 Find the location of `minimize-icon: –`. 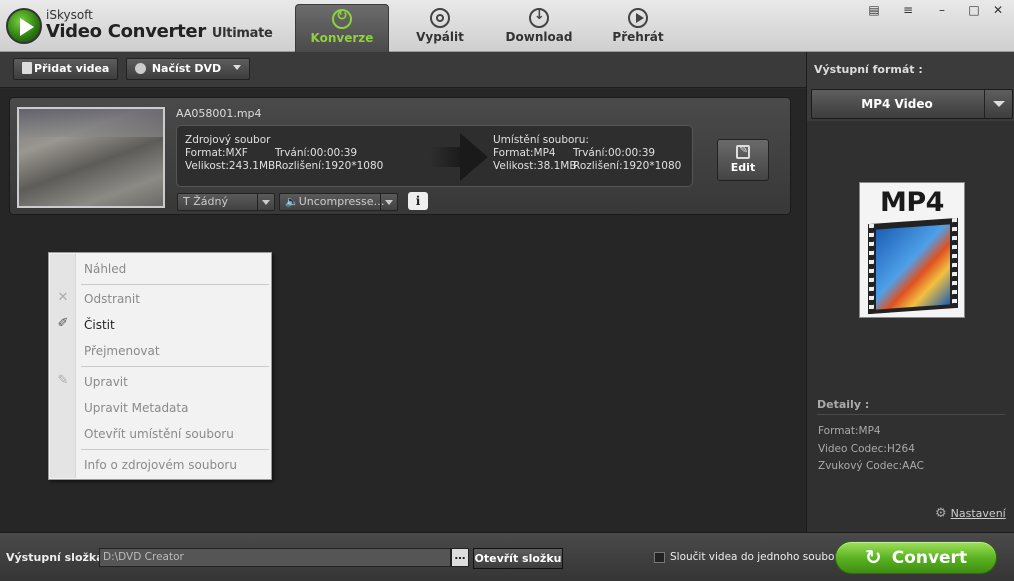

minimize-icon: – is located at coordinates (942, 10).